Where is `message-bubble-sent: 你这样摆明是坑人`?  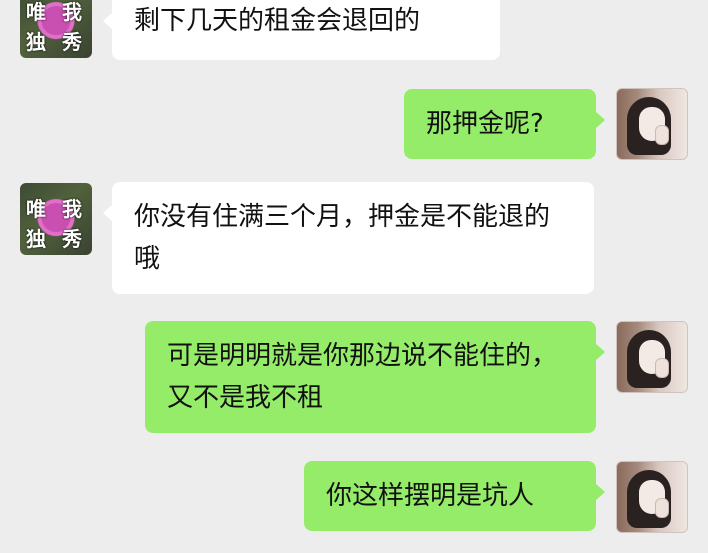
message-bubble-sent: 你这样摆明是坑人 is located at coordinates (454, 496).